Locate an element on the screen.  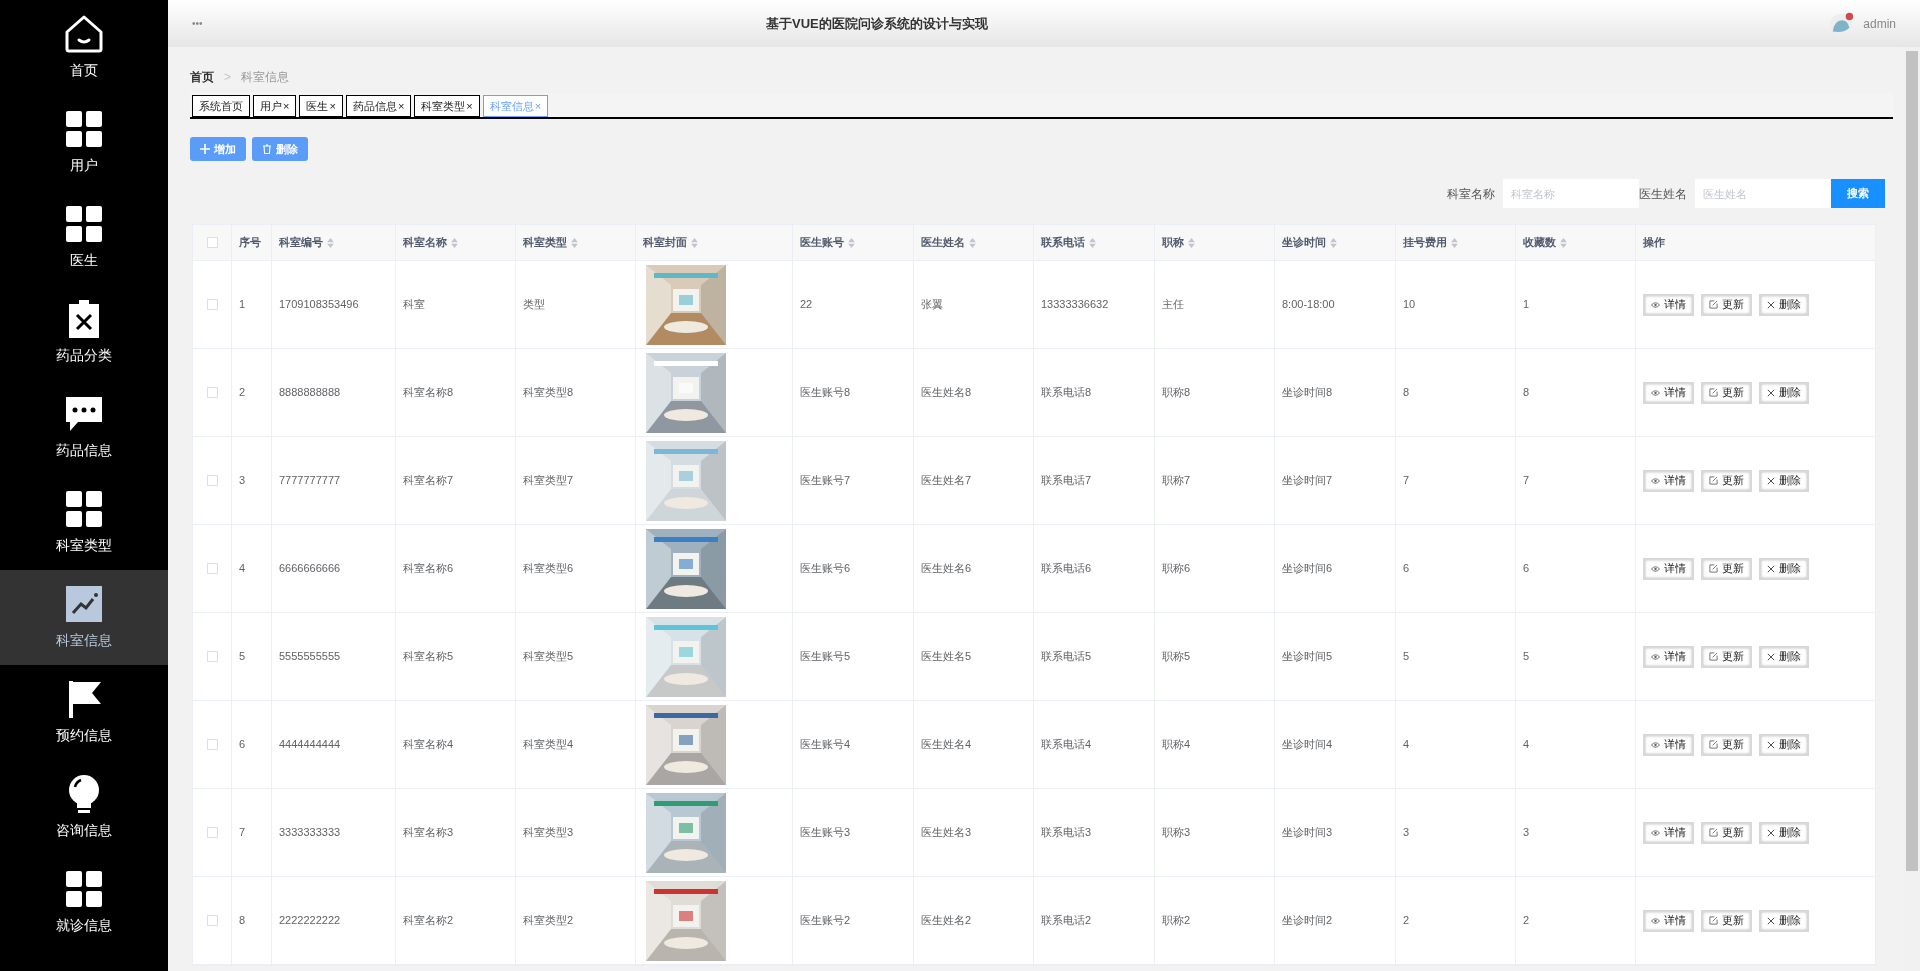
sidebar-item: 首页 is located at coordinates (84, 47).